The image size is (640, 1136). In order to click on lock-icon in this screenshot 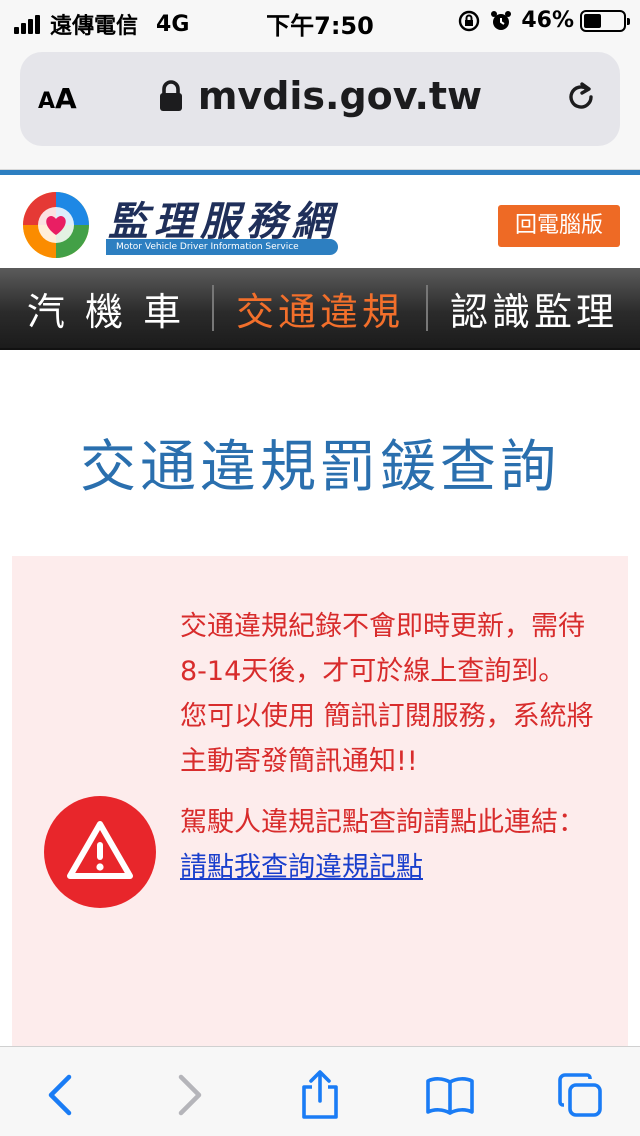, I will do `click(170, 95)`.